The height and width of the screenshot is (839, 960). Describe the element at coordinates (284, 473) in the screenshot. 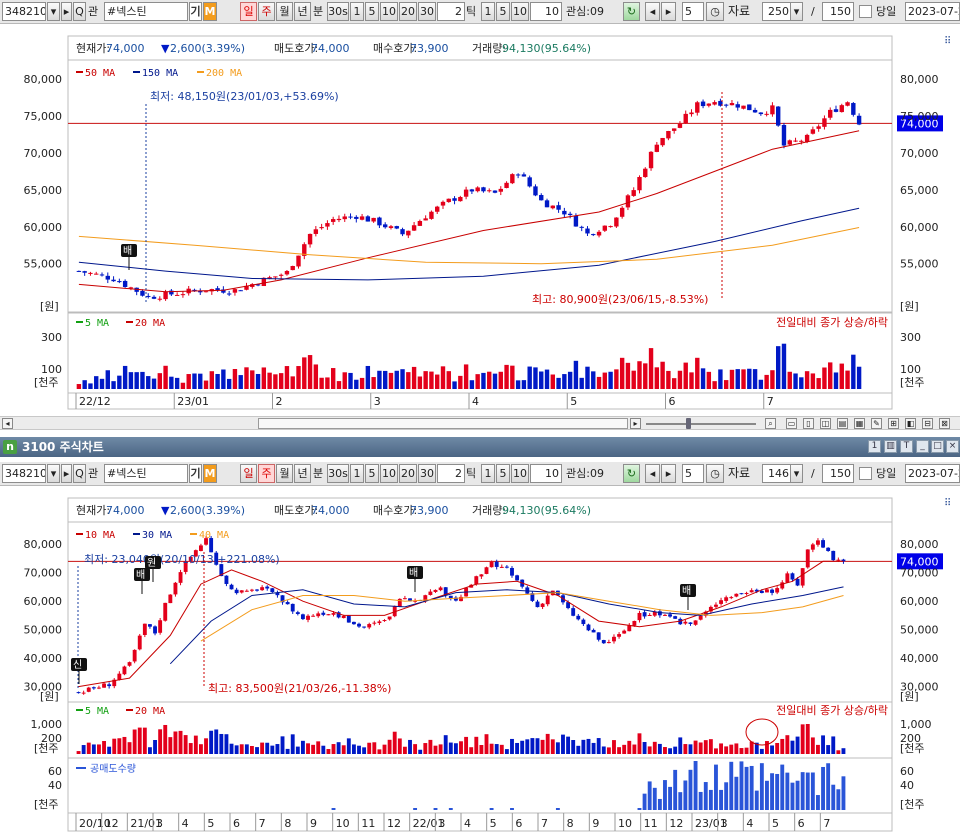

I see `period-month-tab-2: 월` at that location.